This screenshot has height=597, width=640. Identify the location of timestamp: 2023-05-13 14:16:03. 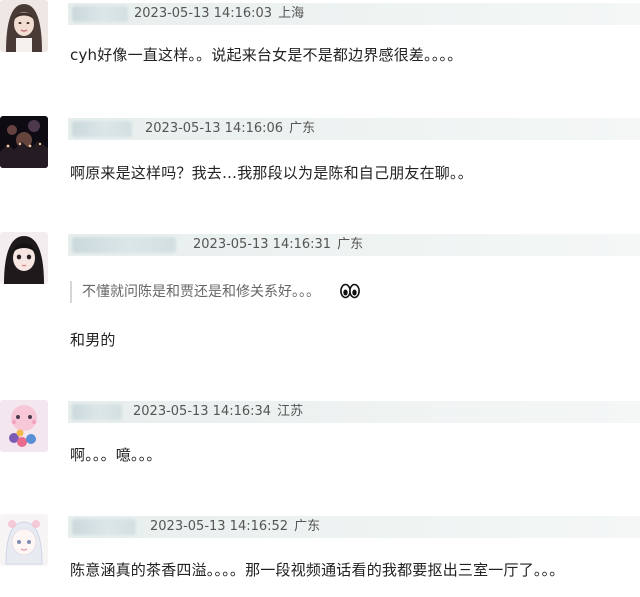
(203, 13).